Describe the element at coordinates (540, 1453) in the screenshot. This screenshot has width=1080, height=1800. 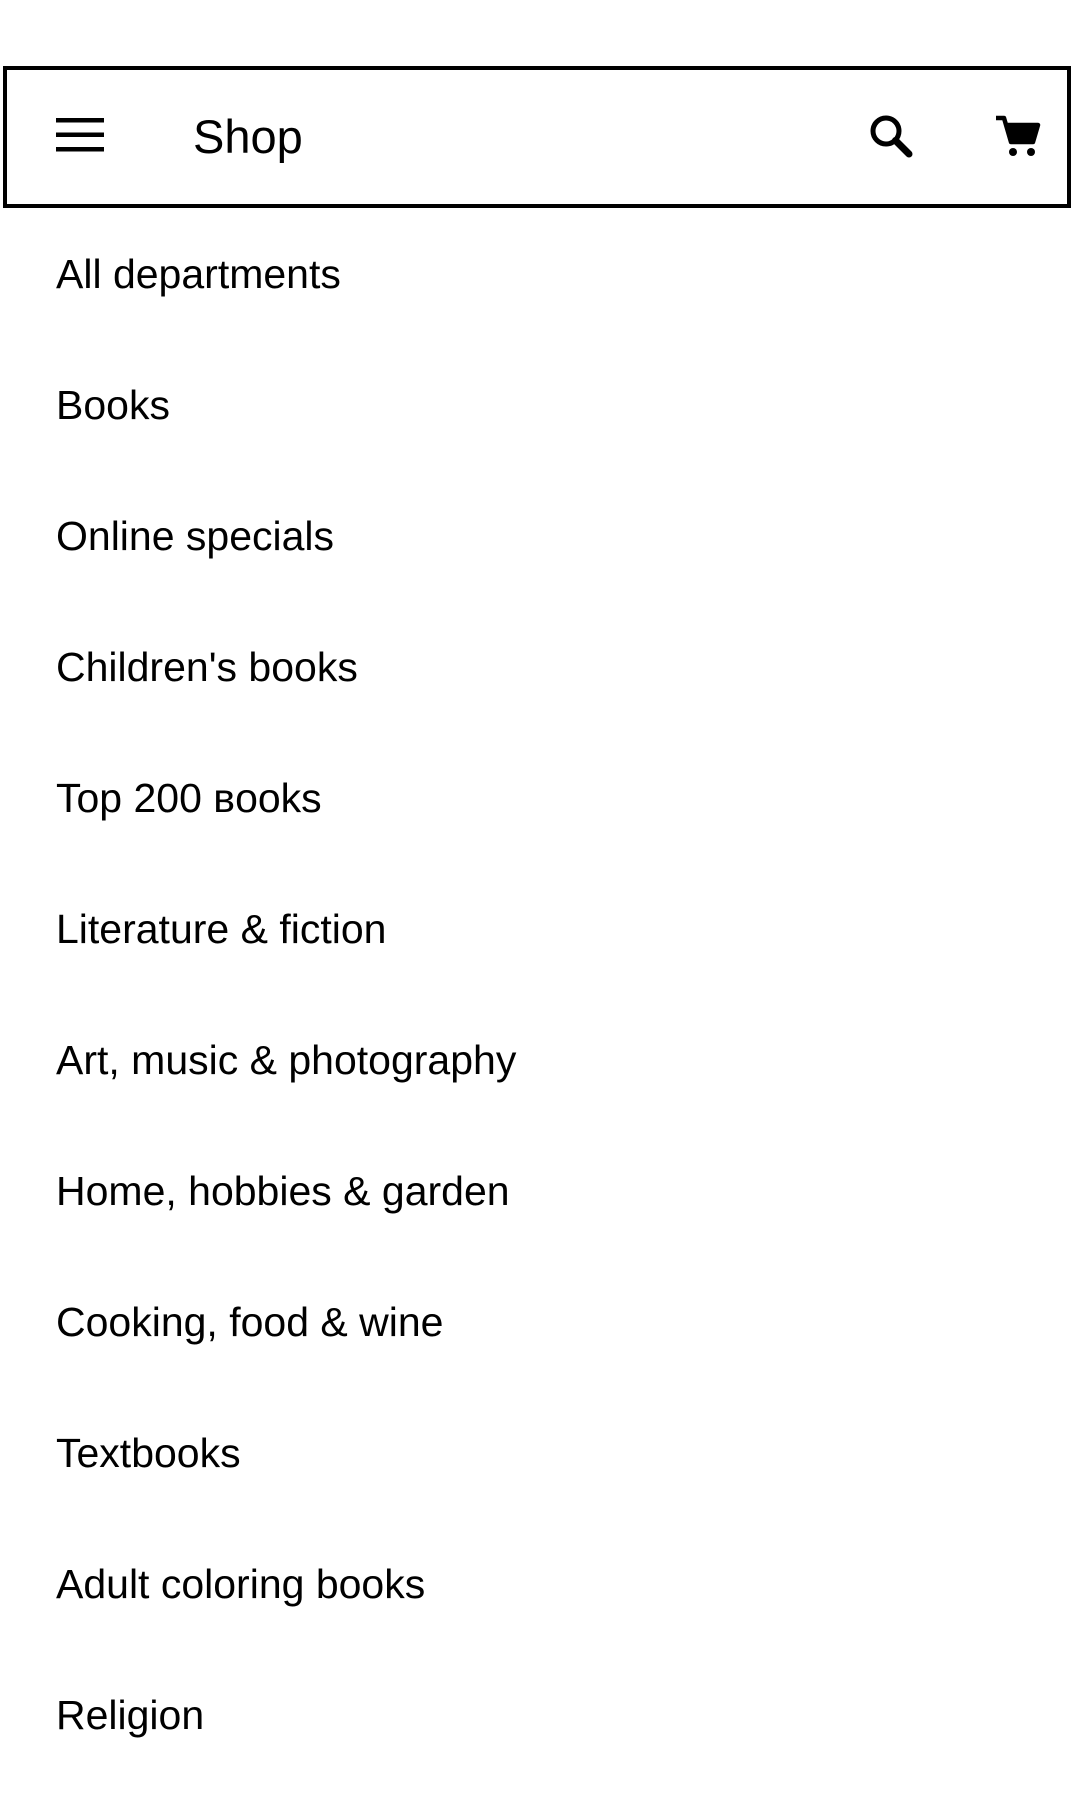
I see `department-item-textbooks: Textbooks` at that location.